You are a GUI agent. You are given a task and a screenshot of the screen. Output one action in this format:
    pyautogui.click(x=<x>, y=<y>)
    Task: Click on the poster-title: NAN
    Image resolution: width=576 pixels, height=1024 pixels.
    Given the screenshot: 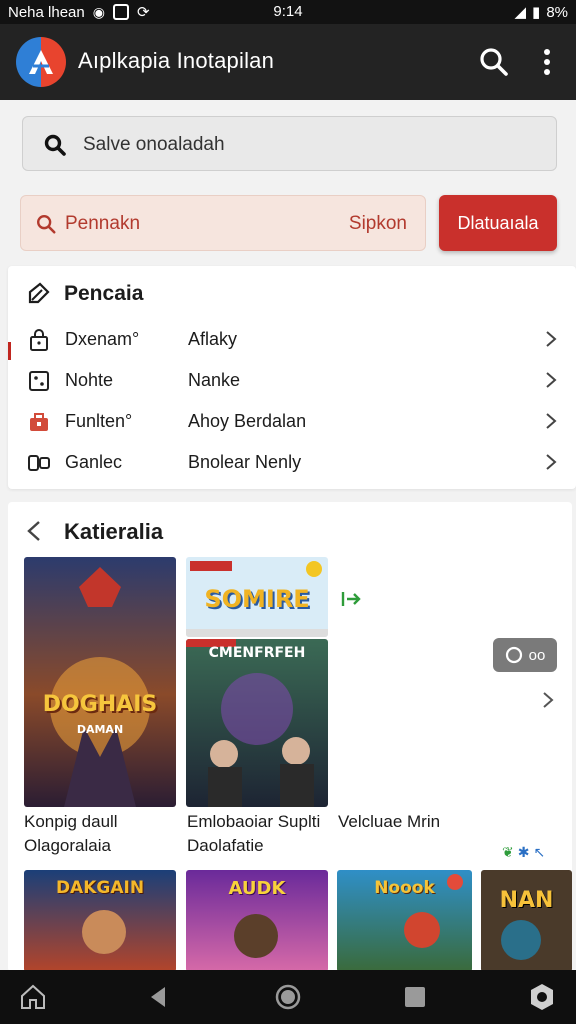 What is the action you would take?
    pyautogui.click(x=526, y=900)
    